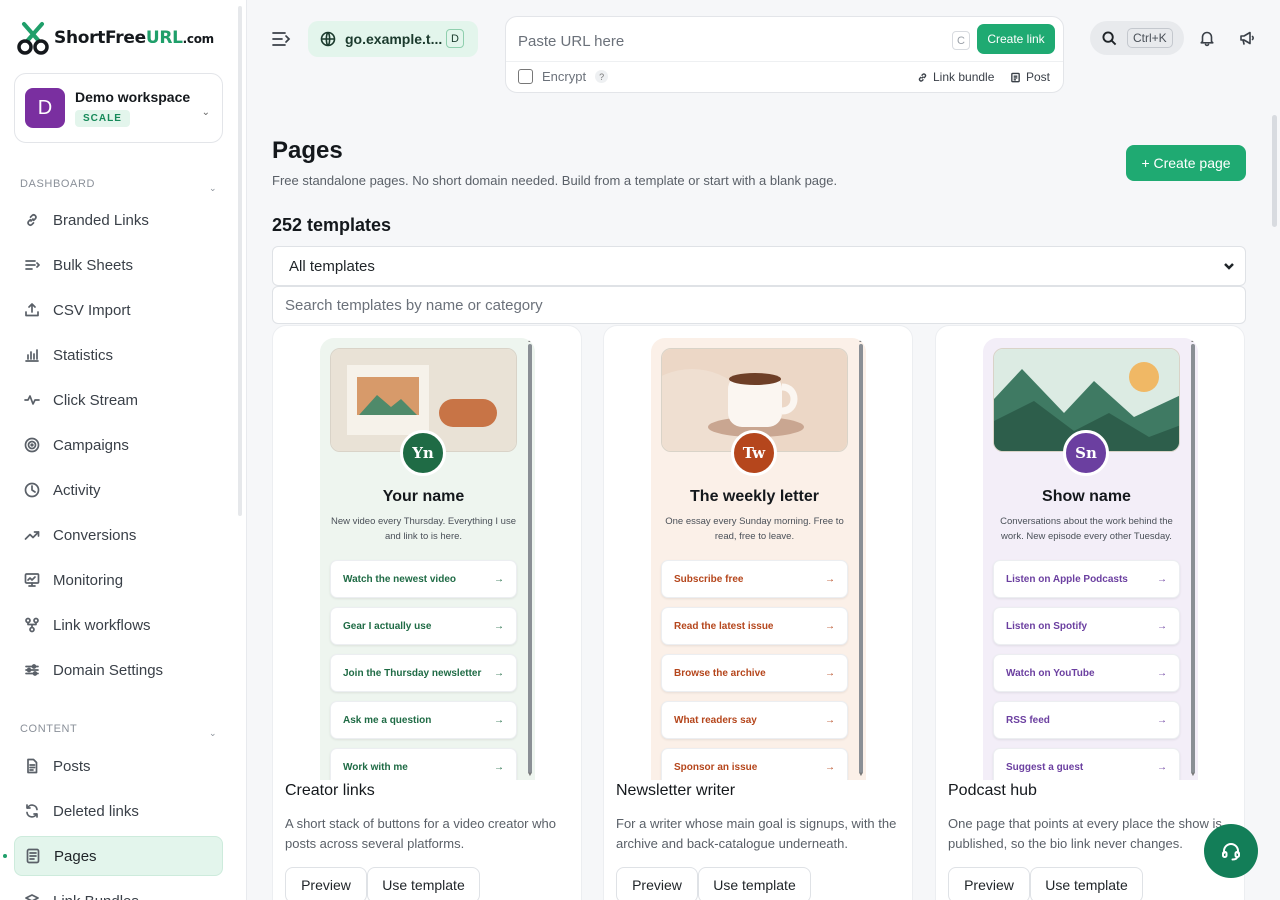  I want to click on preview-link-button: Listen on Apple Podcasts →, so click(1086, 579).